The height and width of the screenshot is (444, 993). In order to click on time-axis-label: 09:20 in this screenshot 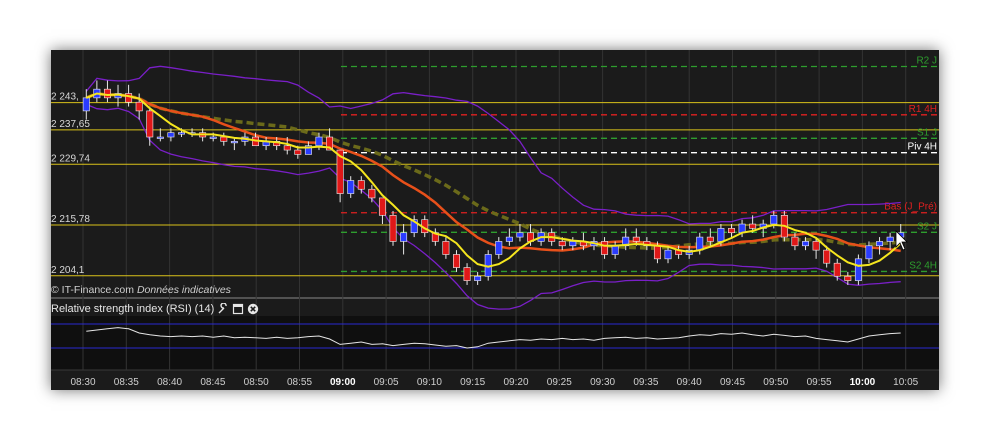, I will do `click(515, 382)`.